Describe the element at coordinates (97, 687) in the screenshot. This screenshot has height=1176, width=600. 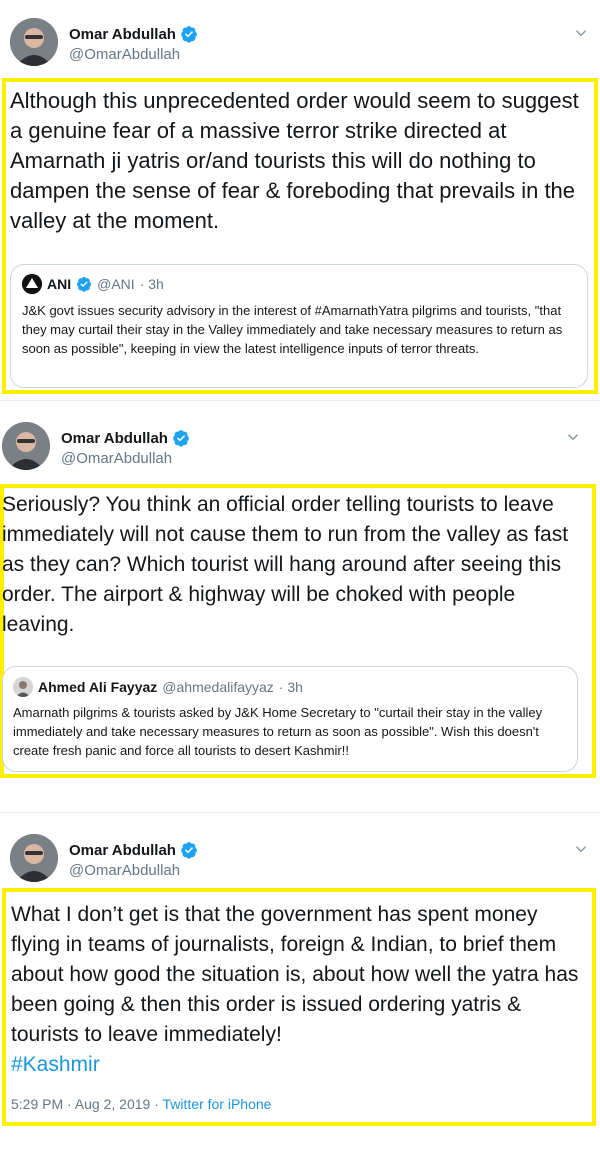
I see `quoted-author-name: Ahmed Ali Fayyaz` at that location.